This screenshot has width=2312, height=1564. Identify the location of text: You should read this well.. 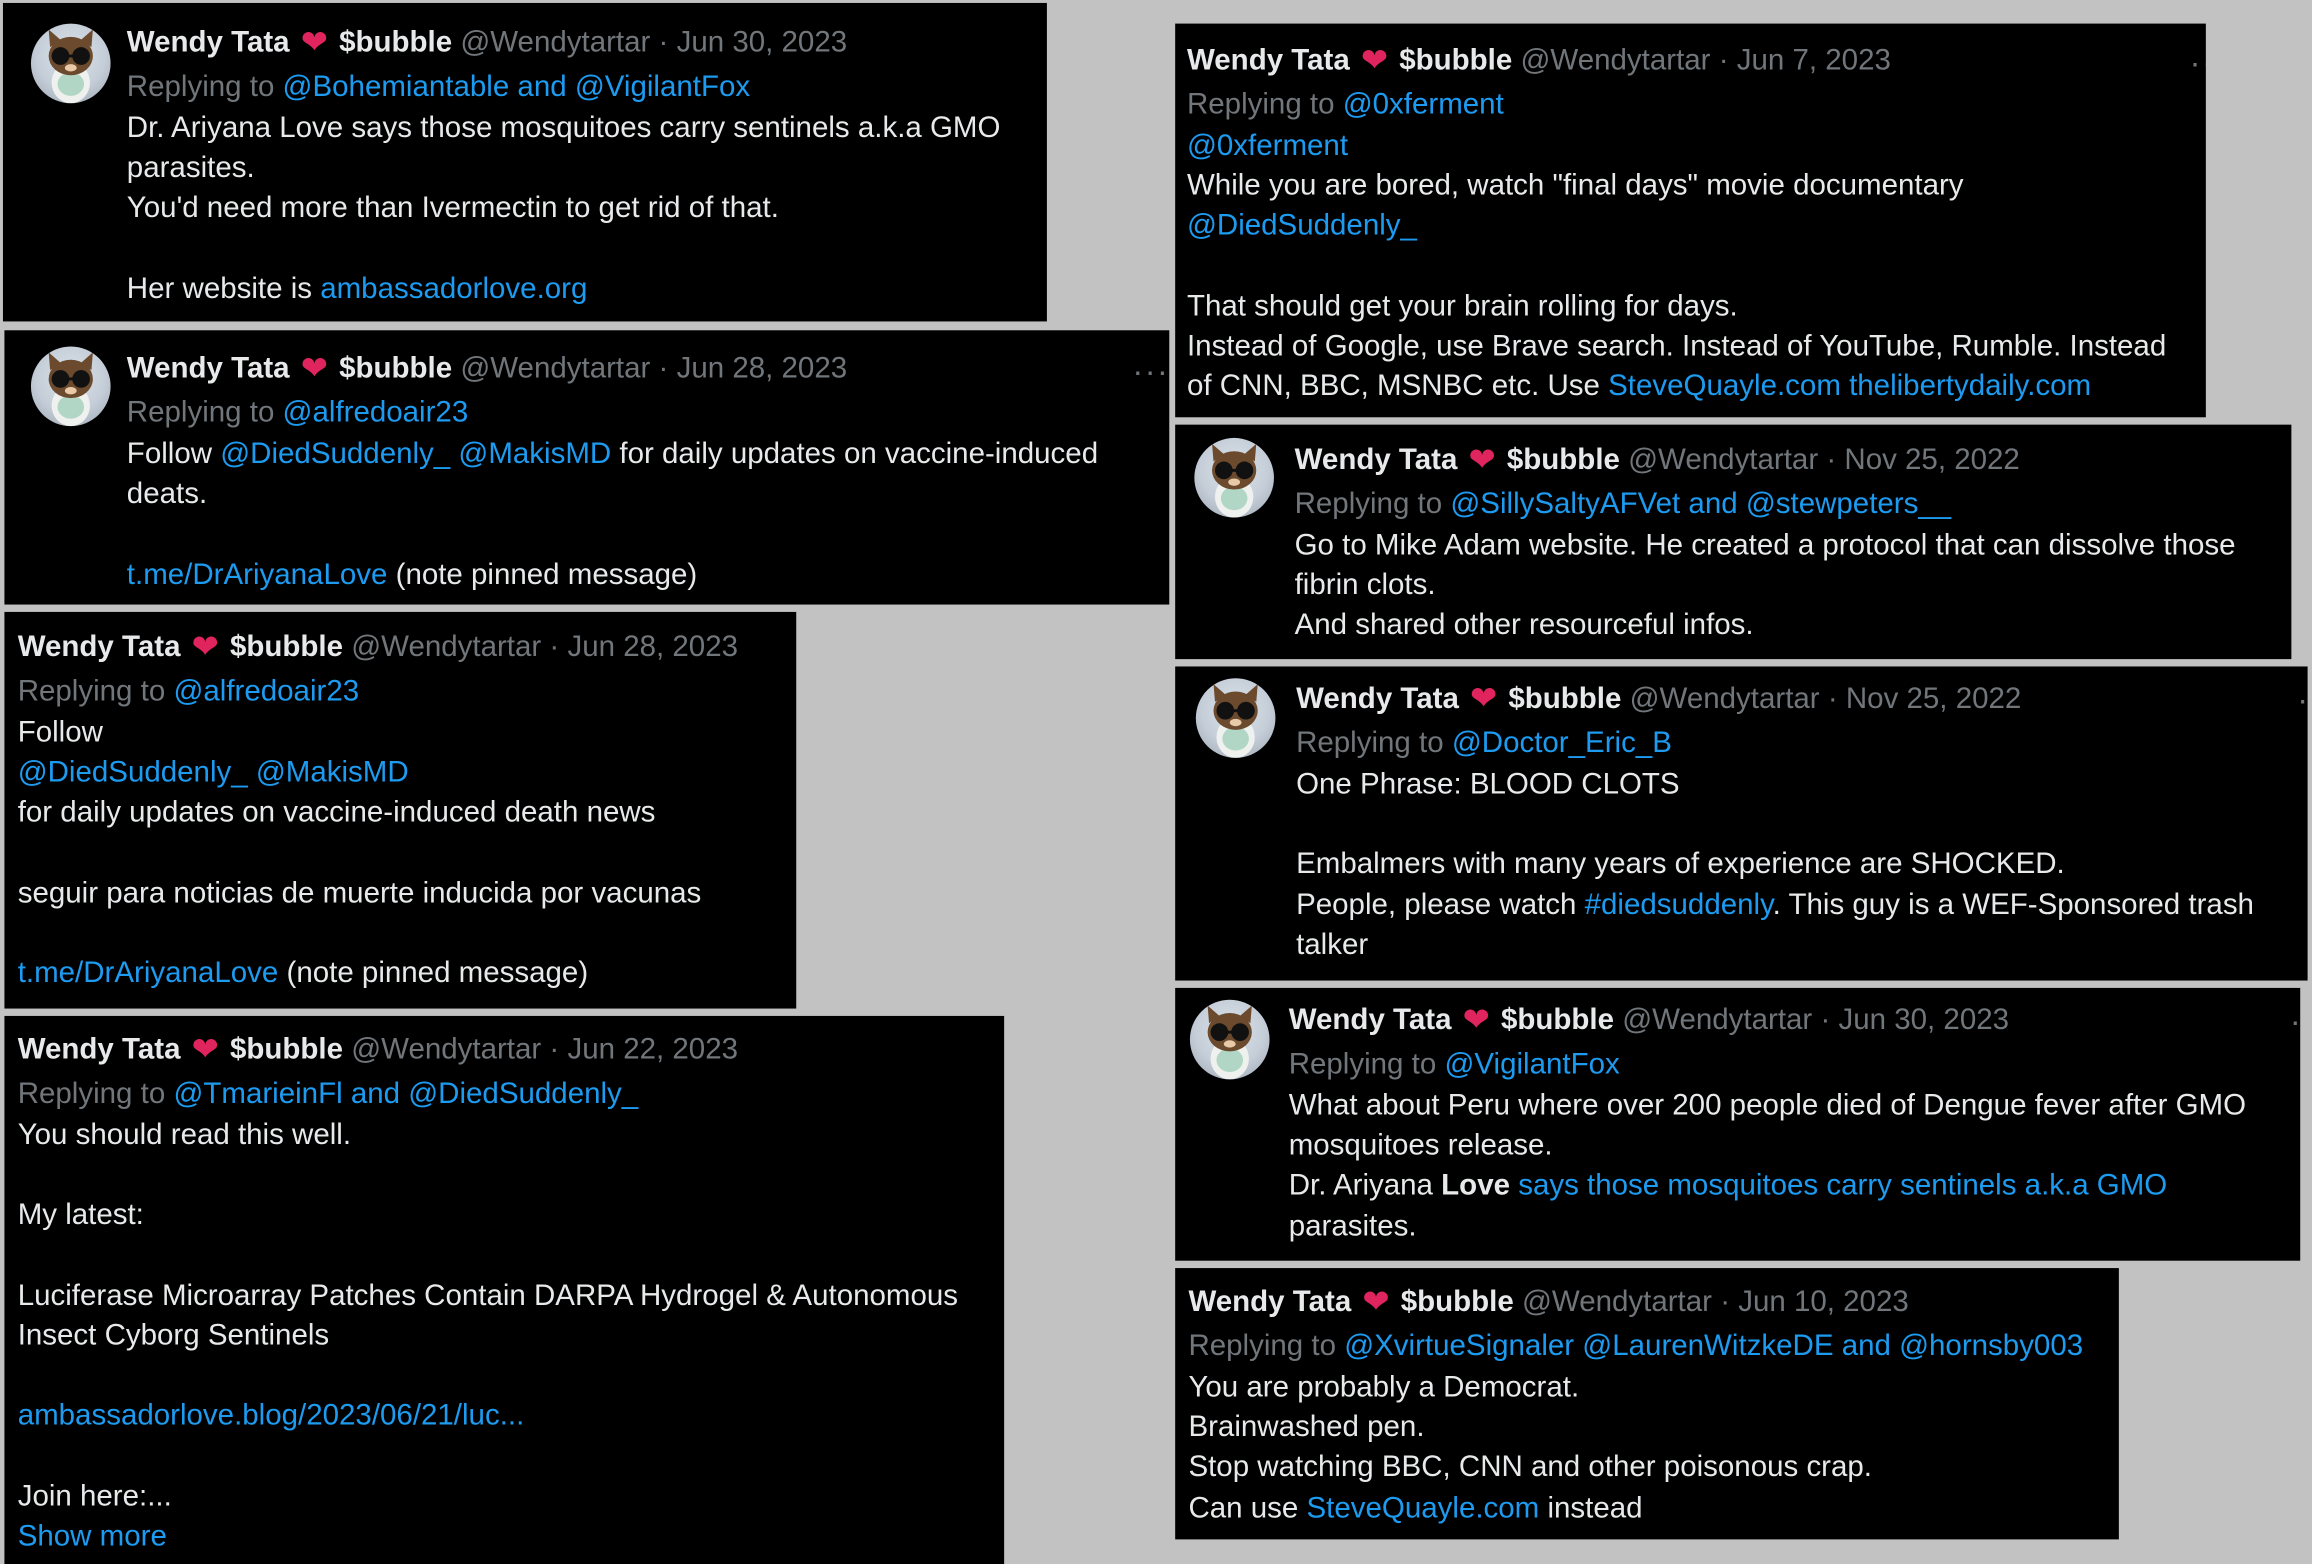
(184, 1135).